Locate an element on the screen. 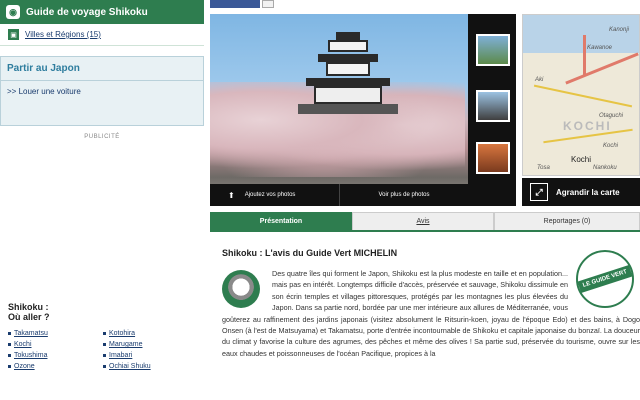 The width and height of the screenshot is (640, 400). place-link: Kotohira is located at coordinates (150, 333).